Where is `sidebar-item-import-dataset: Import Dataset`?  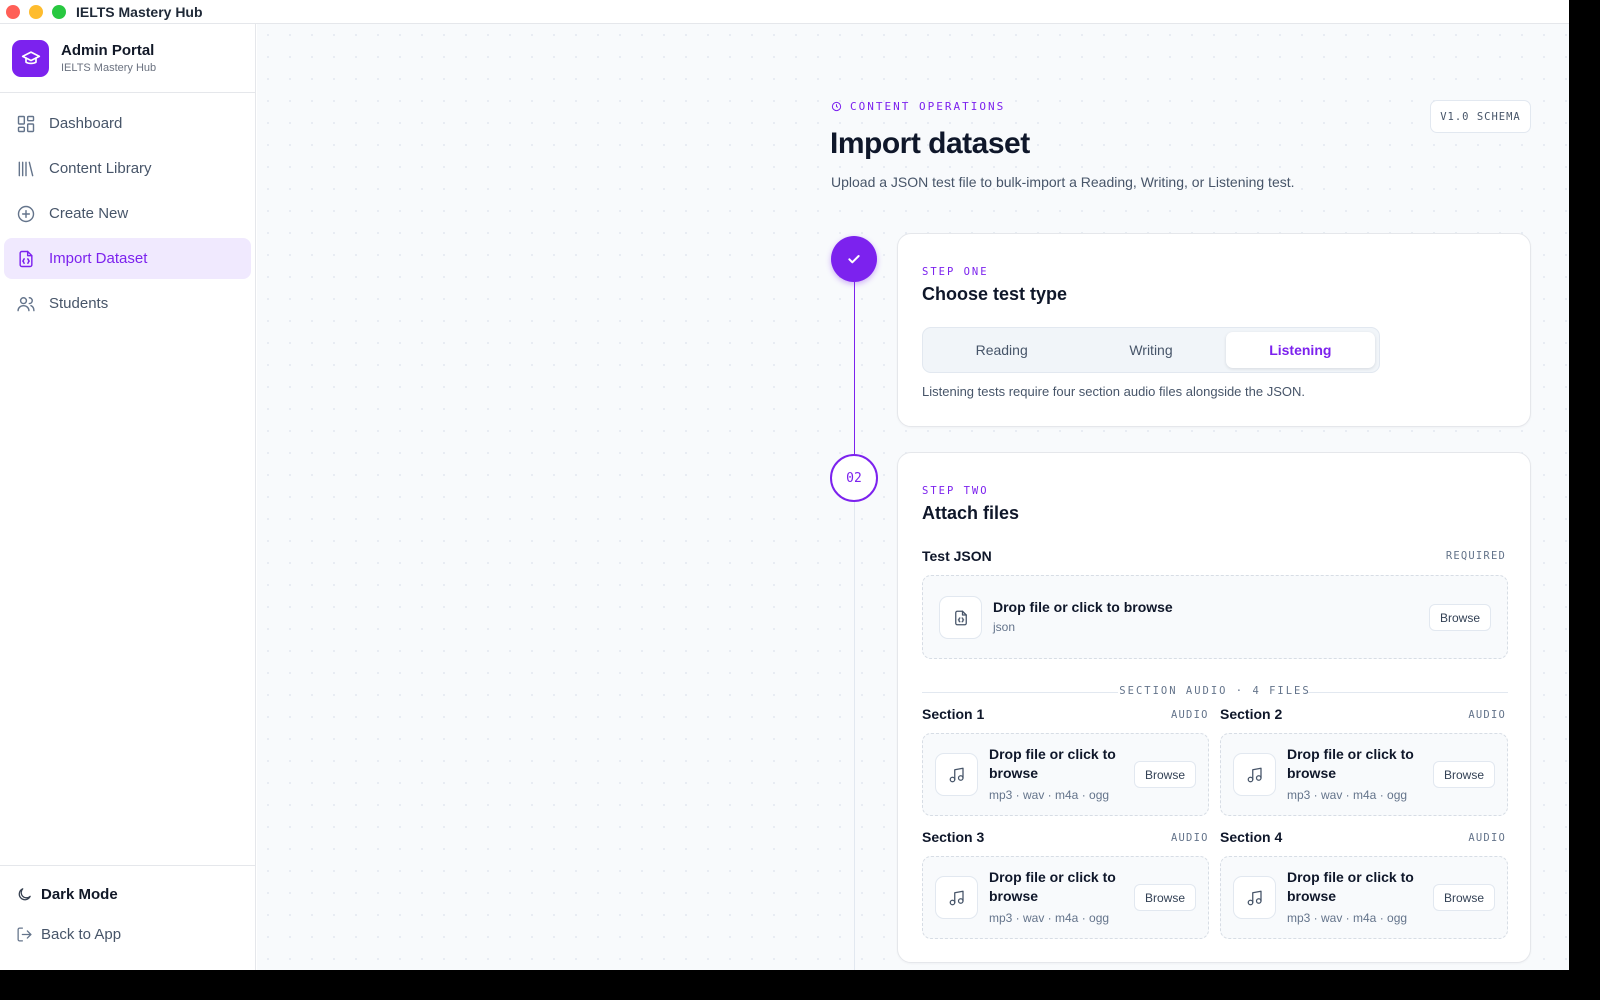 sidebar-item-import-dataset: Import Dataset is located at coordinates (127, 258).